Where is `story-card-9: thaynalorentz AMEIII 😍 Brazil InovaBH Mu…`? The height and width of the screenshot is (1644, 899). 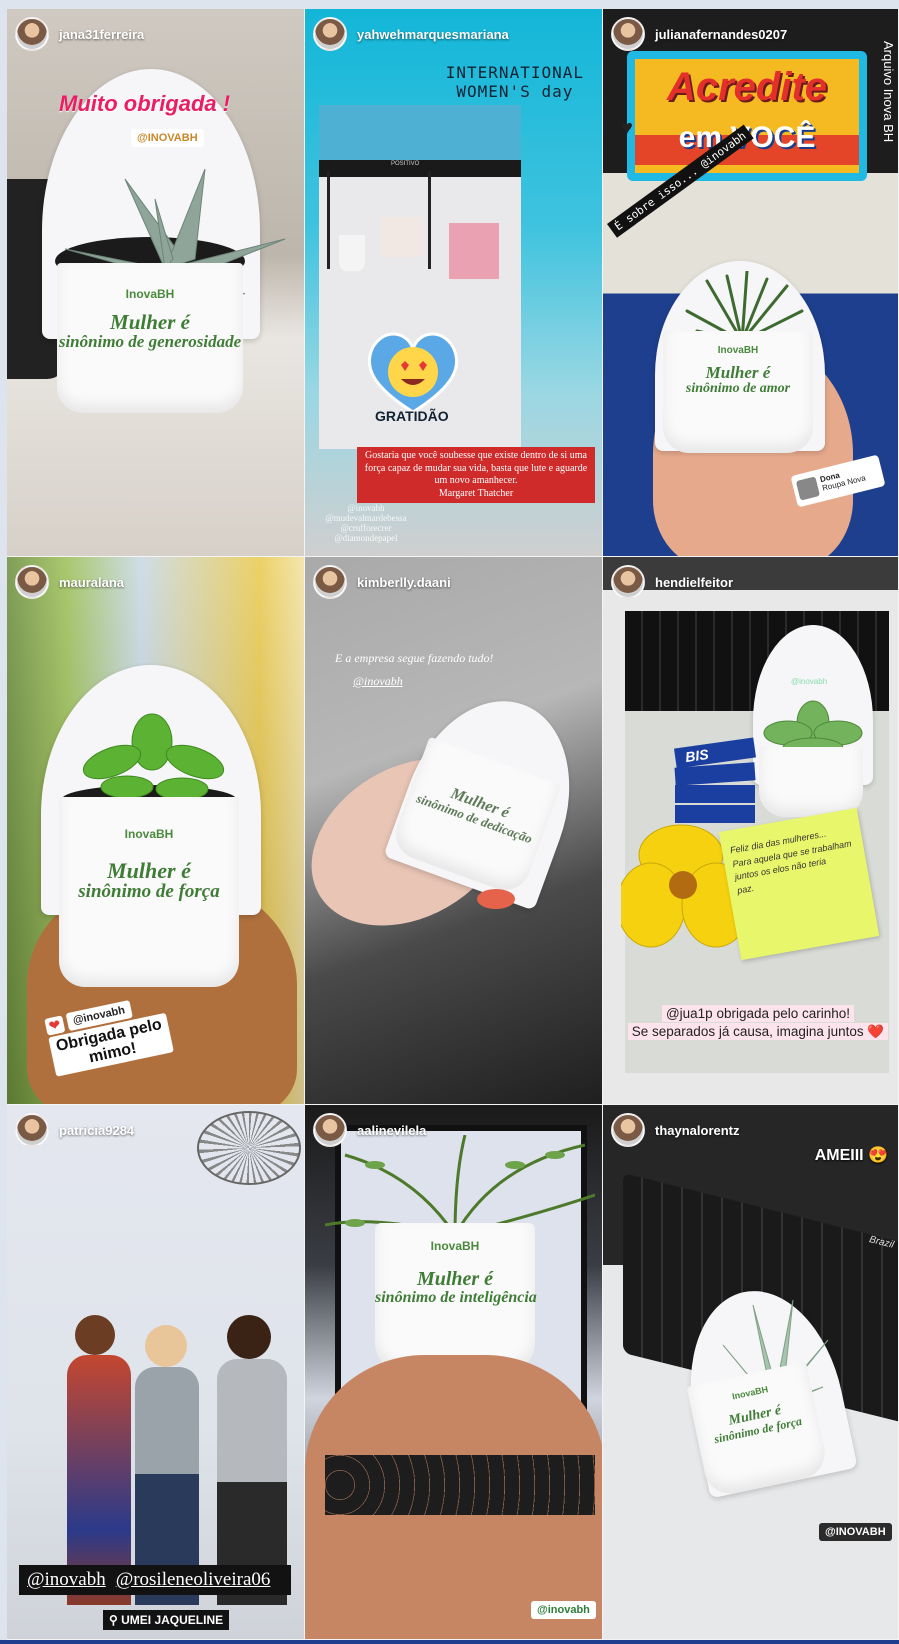 story-card-9: thaynalorentz AMEIII 😍 Brazil InovaBH Mu… is located at coordinates (751, 1372).